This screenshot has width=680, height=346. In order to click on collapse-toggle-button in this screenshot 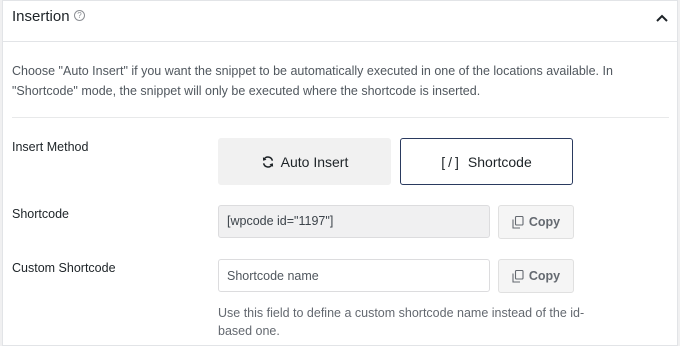, I will do `click(662, 18)`.